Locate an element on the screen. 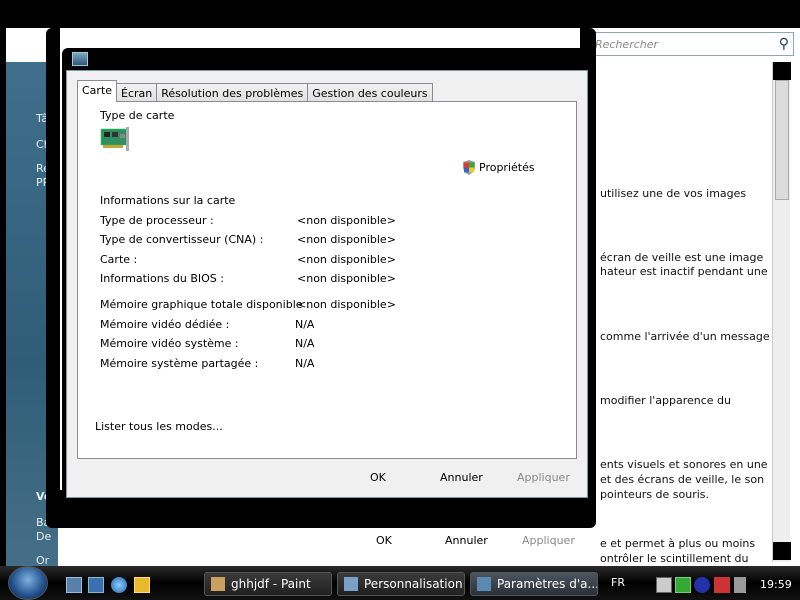 This screenshot has height=600, width=800. graphics-card-icon is located at coordinates (114, 139).